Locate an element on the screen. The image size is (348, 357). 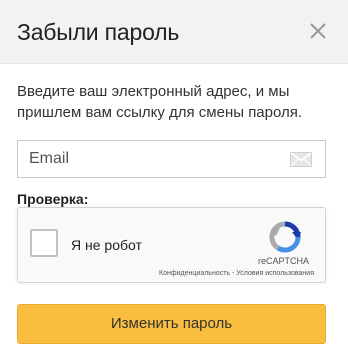
envelope-icon is located at coordinates (301, 159).